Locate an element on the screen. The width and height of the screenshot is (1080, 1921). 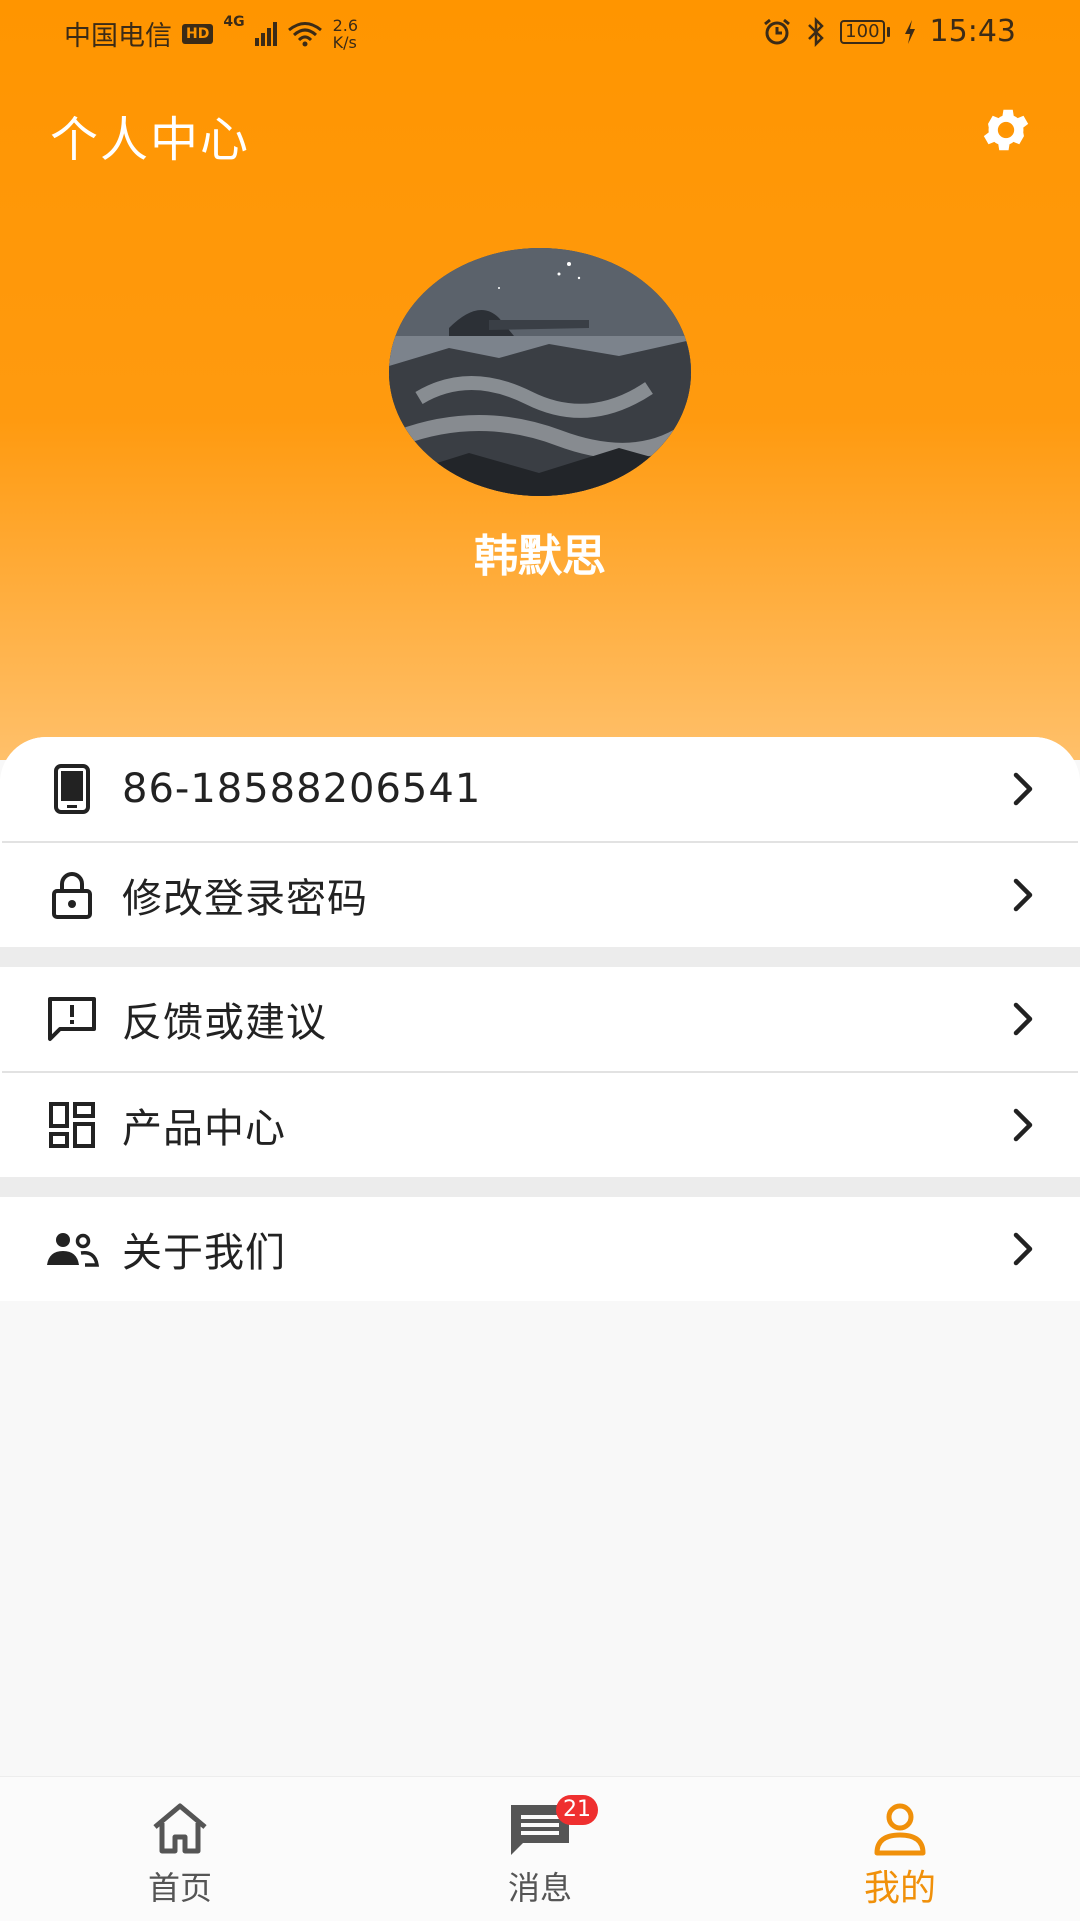
page-title: 个人中心 is located at coordinates (150, 140).